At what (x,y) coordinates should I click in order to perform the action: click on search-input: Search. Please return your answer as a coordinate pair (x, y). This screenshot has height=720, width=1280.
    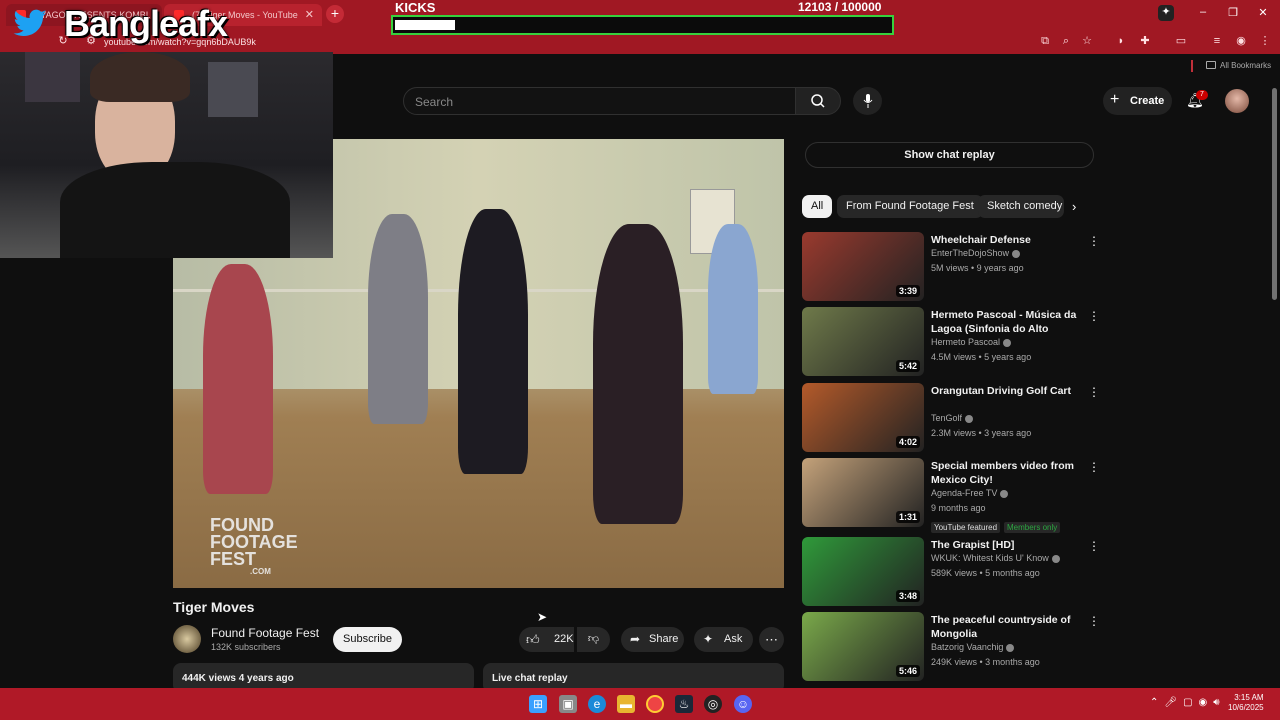
    Looking at the image, I should click on (599, 101).